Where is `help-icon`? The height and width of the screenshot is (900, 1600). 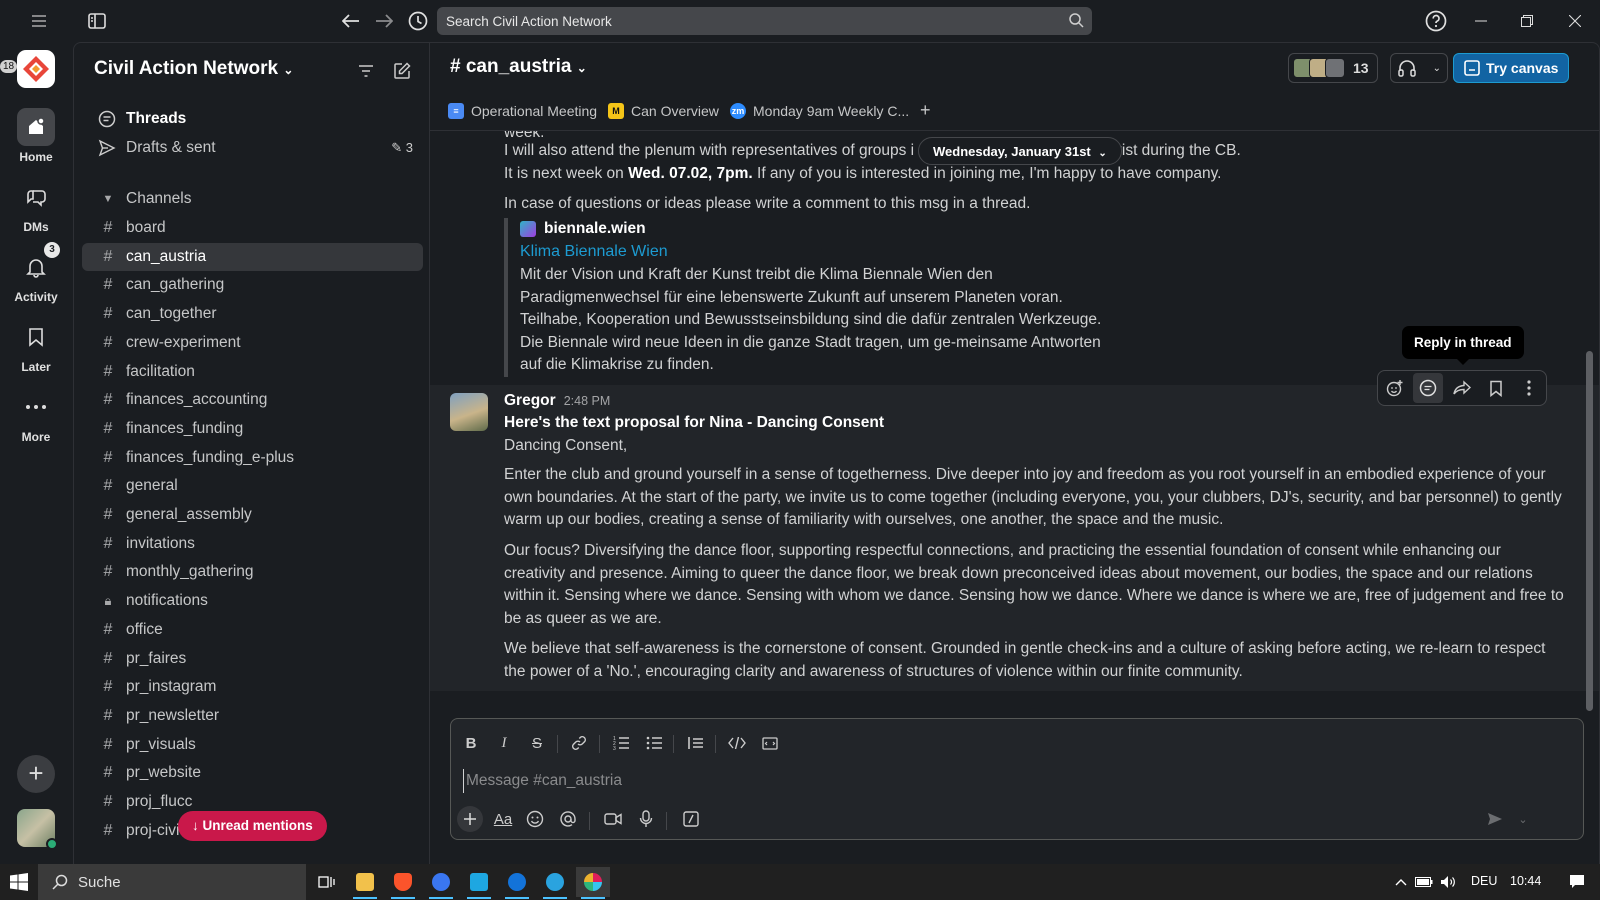 help-icon is located at coordinates (1436, 21).